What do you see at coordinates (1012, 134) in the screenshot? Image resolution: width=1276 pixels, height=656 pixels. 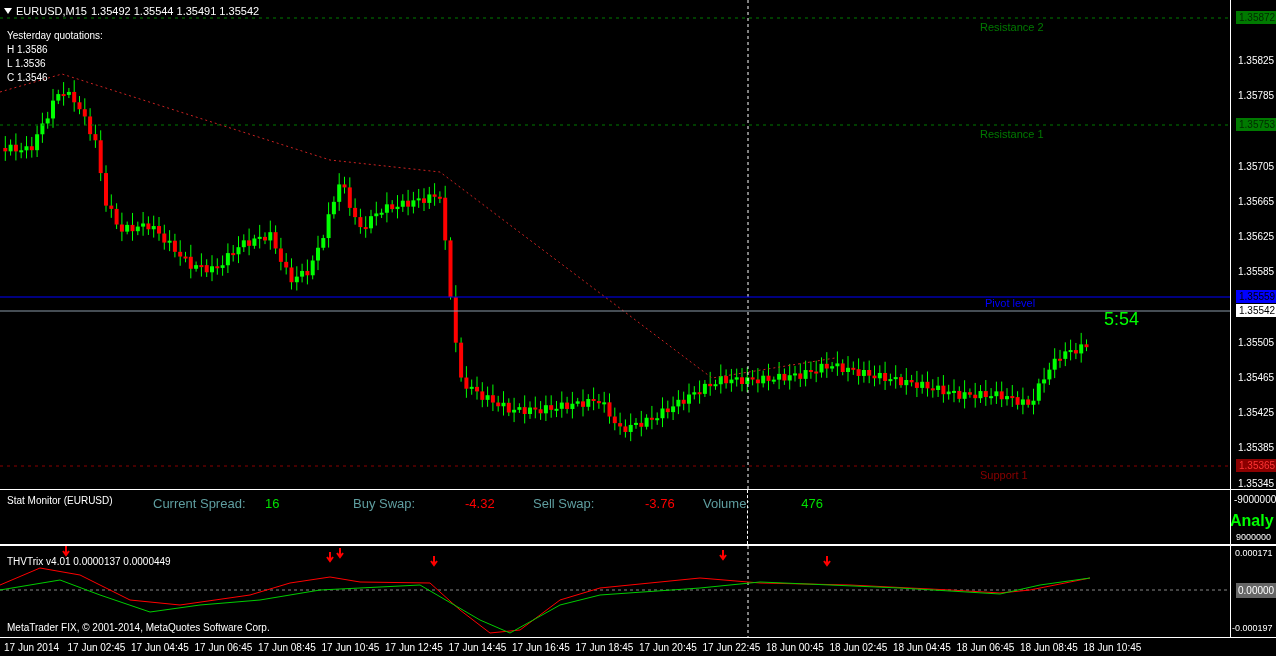 I see `level-label: Resistance 1` at bounding box center [1012, 134].